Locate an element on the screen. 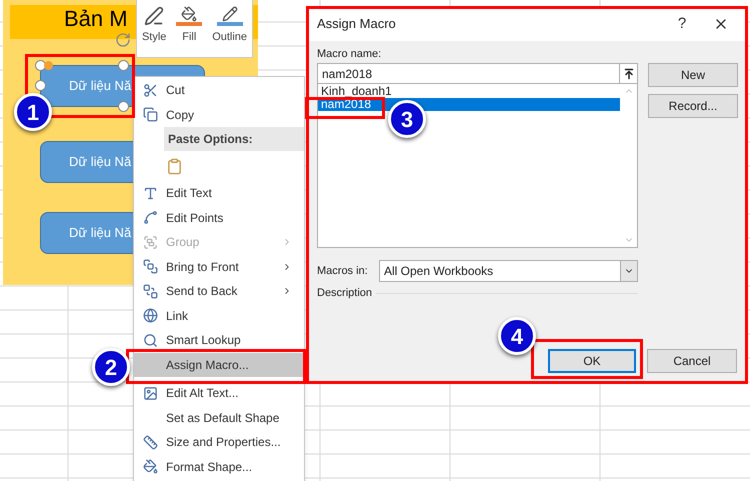  field-label: Macros in: is located at coordinates (343, 271).